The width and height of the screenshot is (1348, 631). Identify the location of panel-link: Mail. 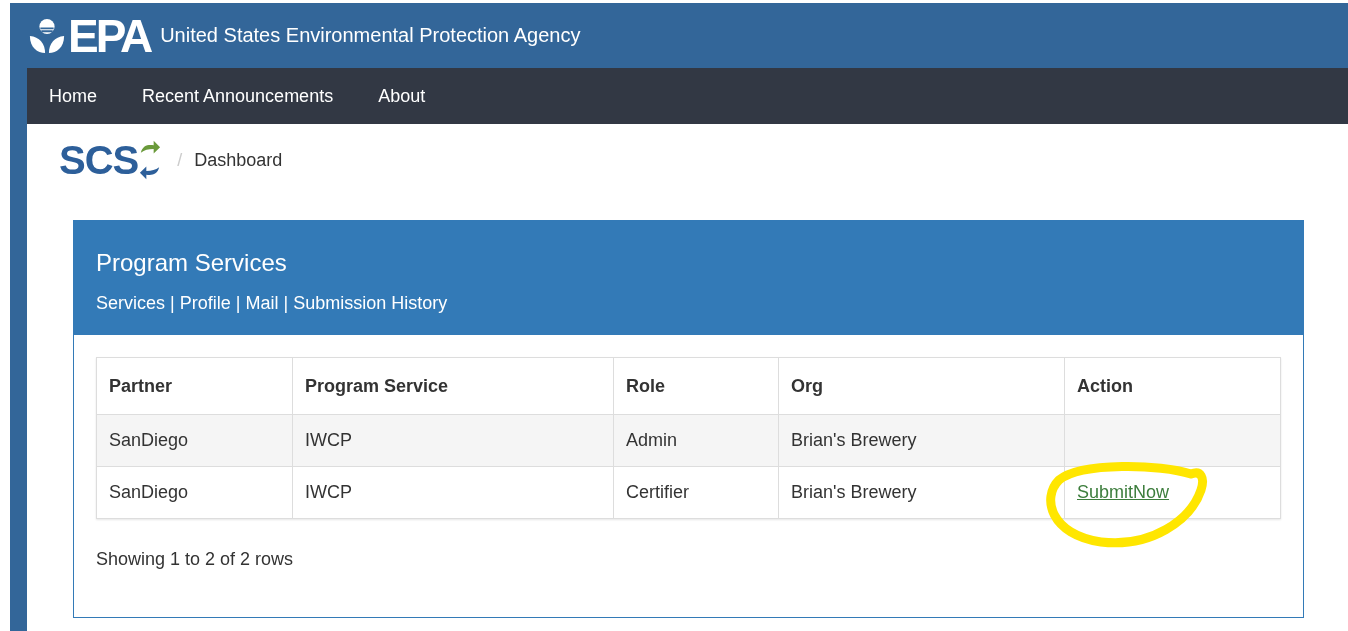
(262, 303).